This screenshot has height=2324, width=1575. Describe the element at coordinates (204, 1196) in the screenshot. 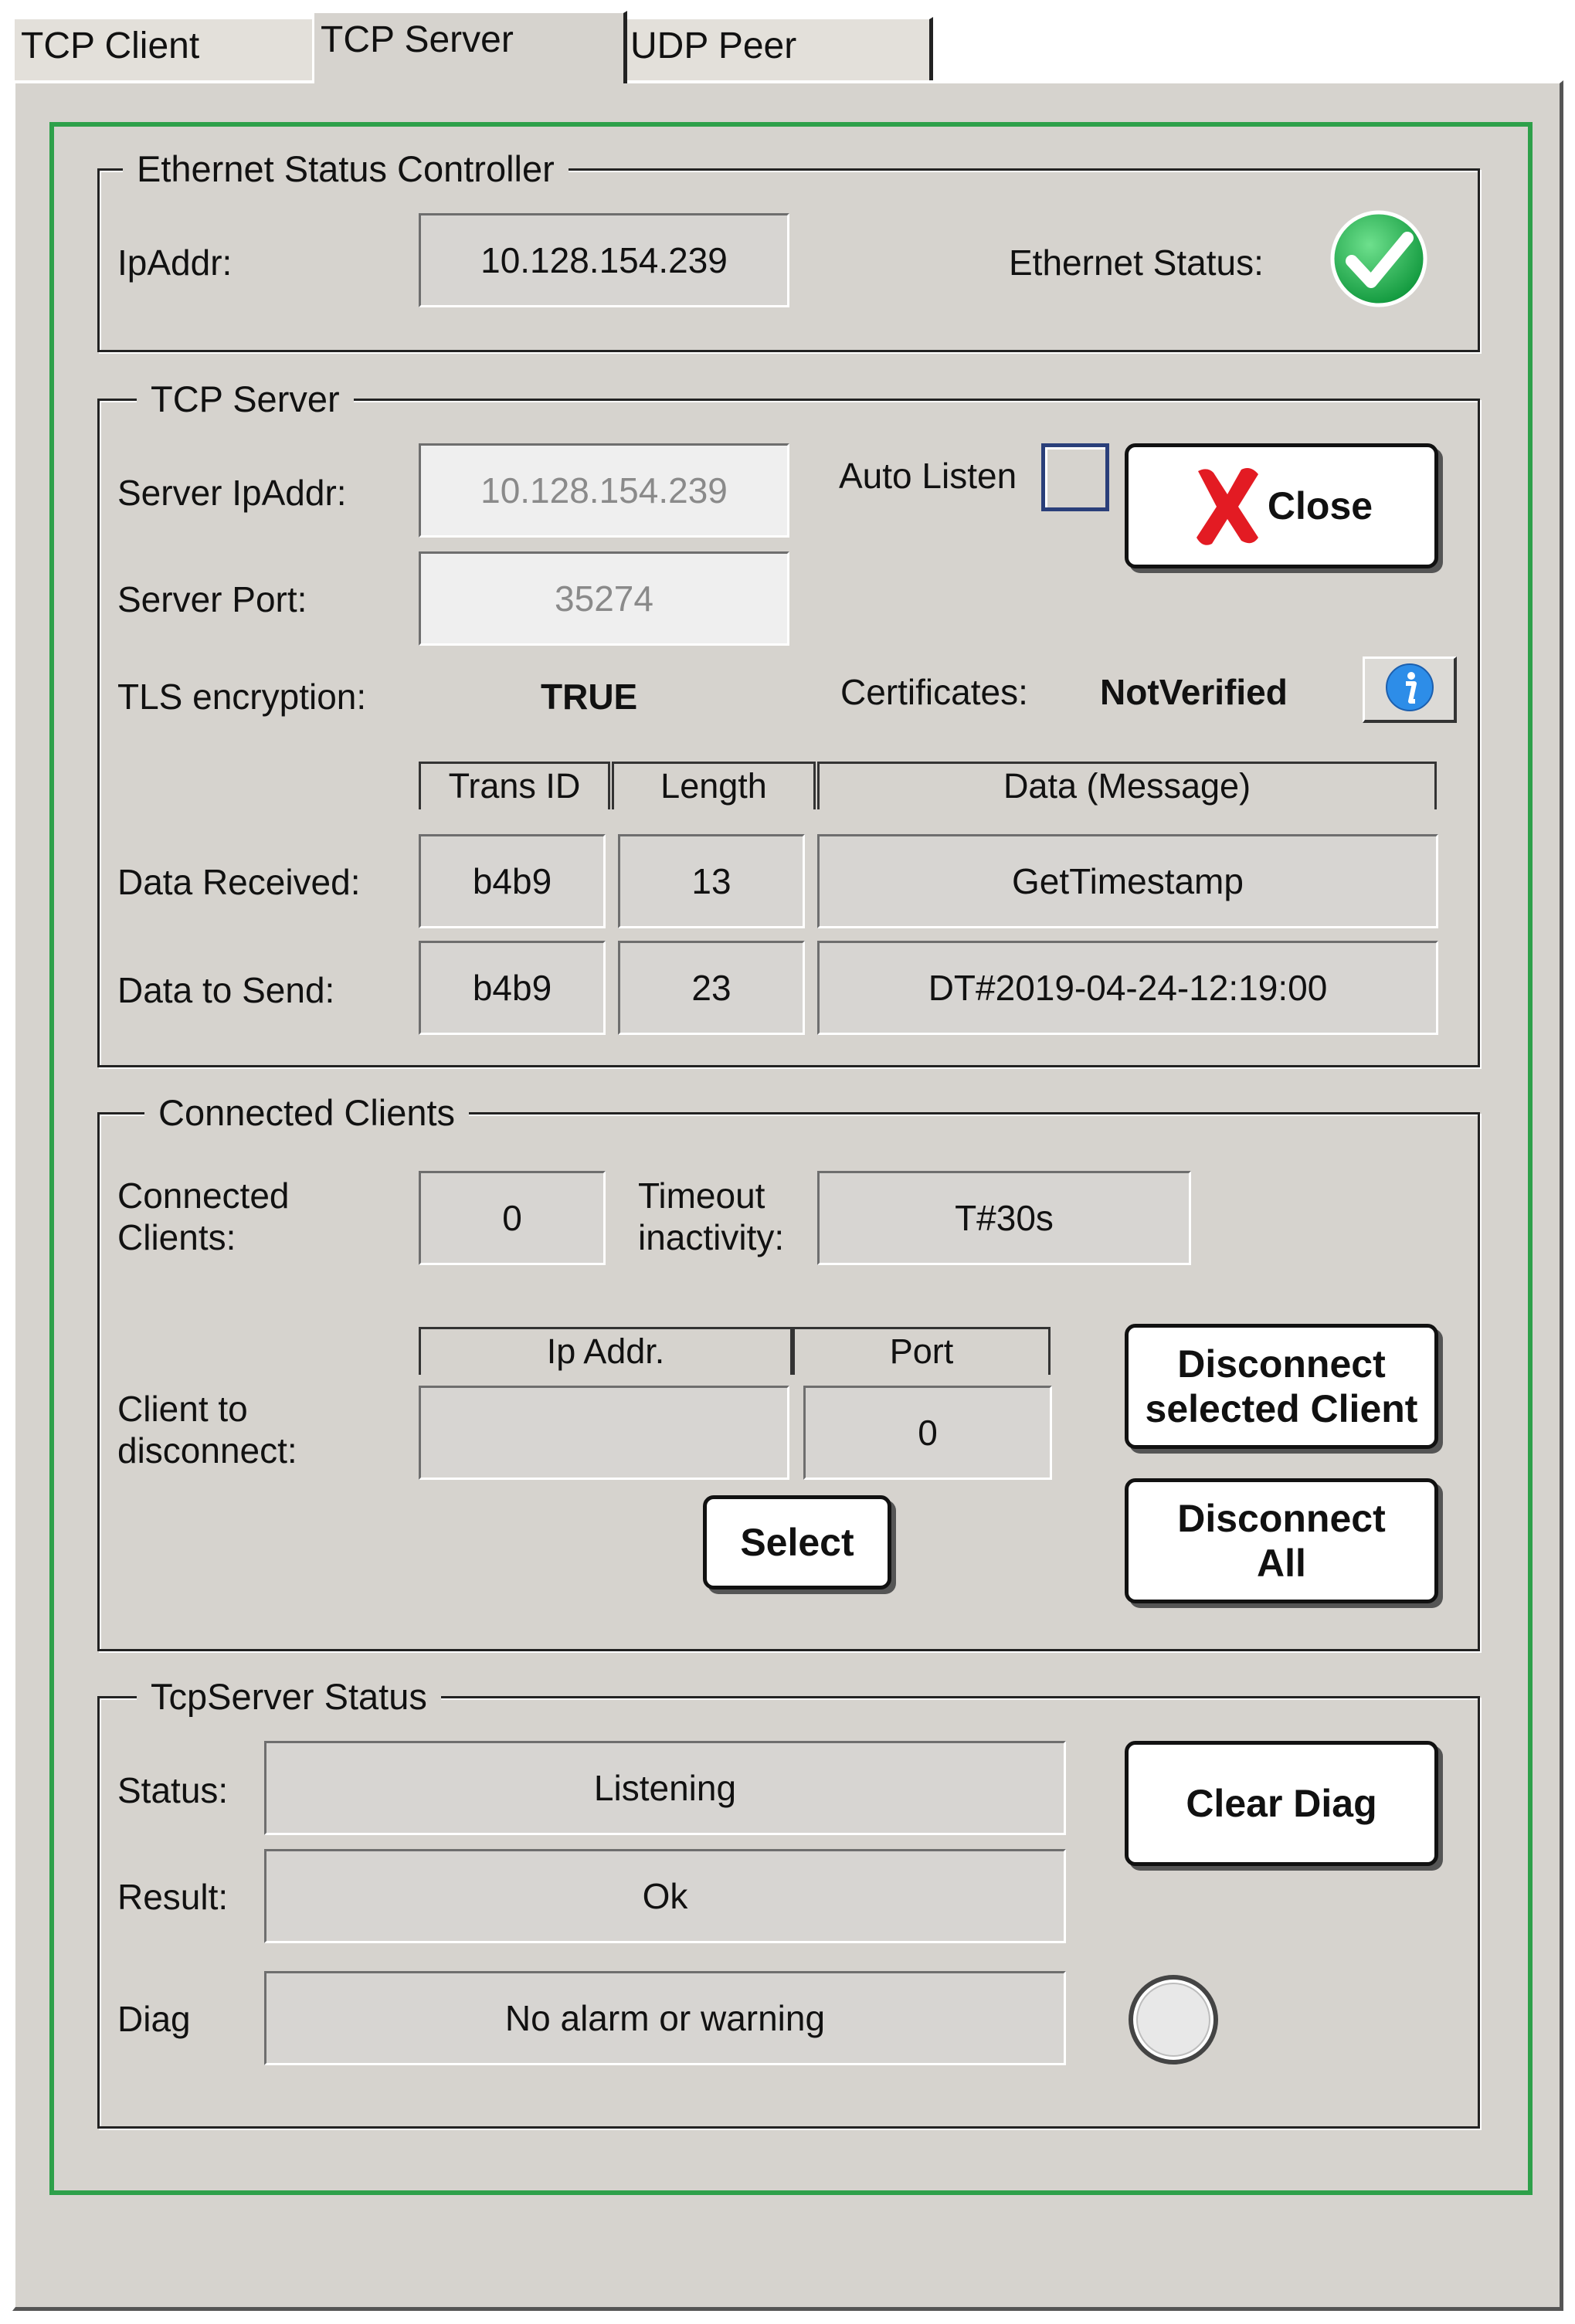

I see `connected-clients-label-1: Connected` at that location.